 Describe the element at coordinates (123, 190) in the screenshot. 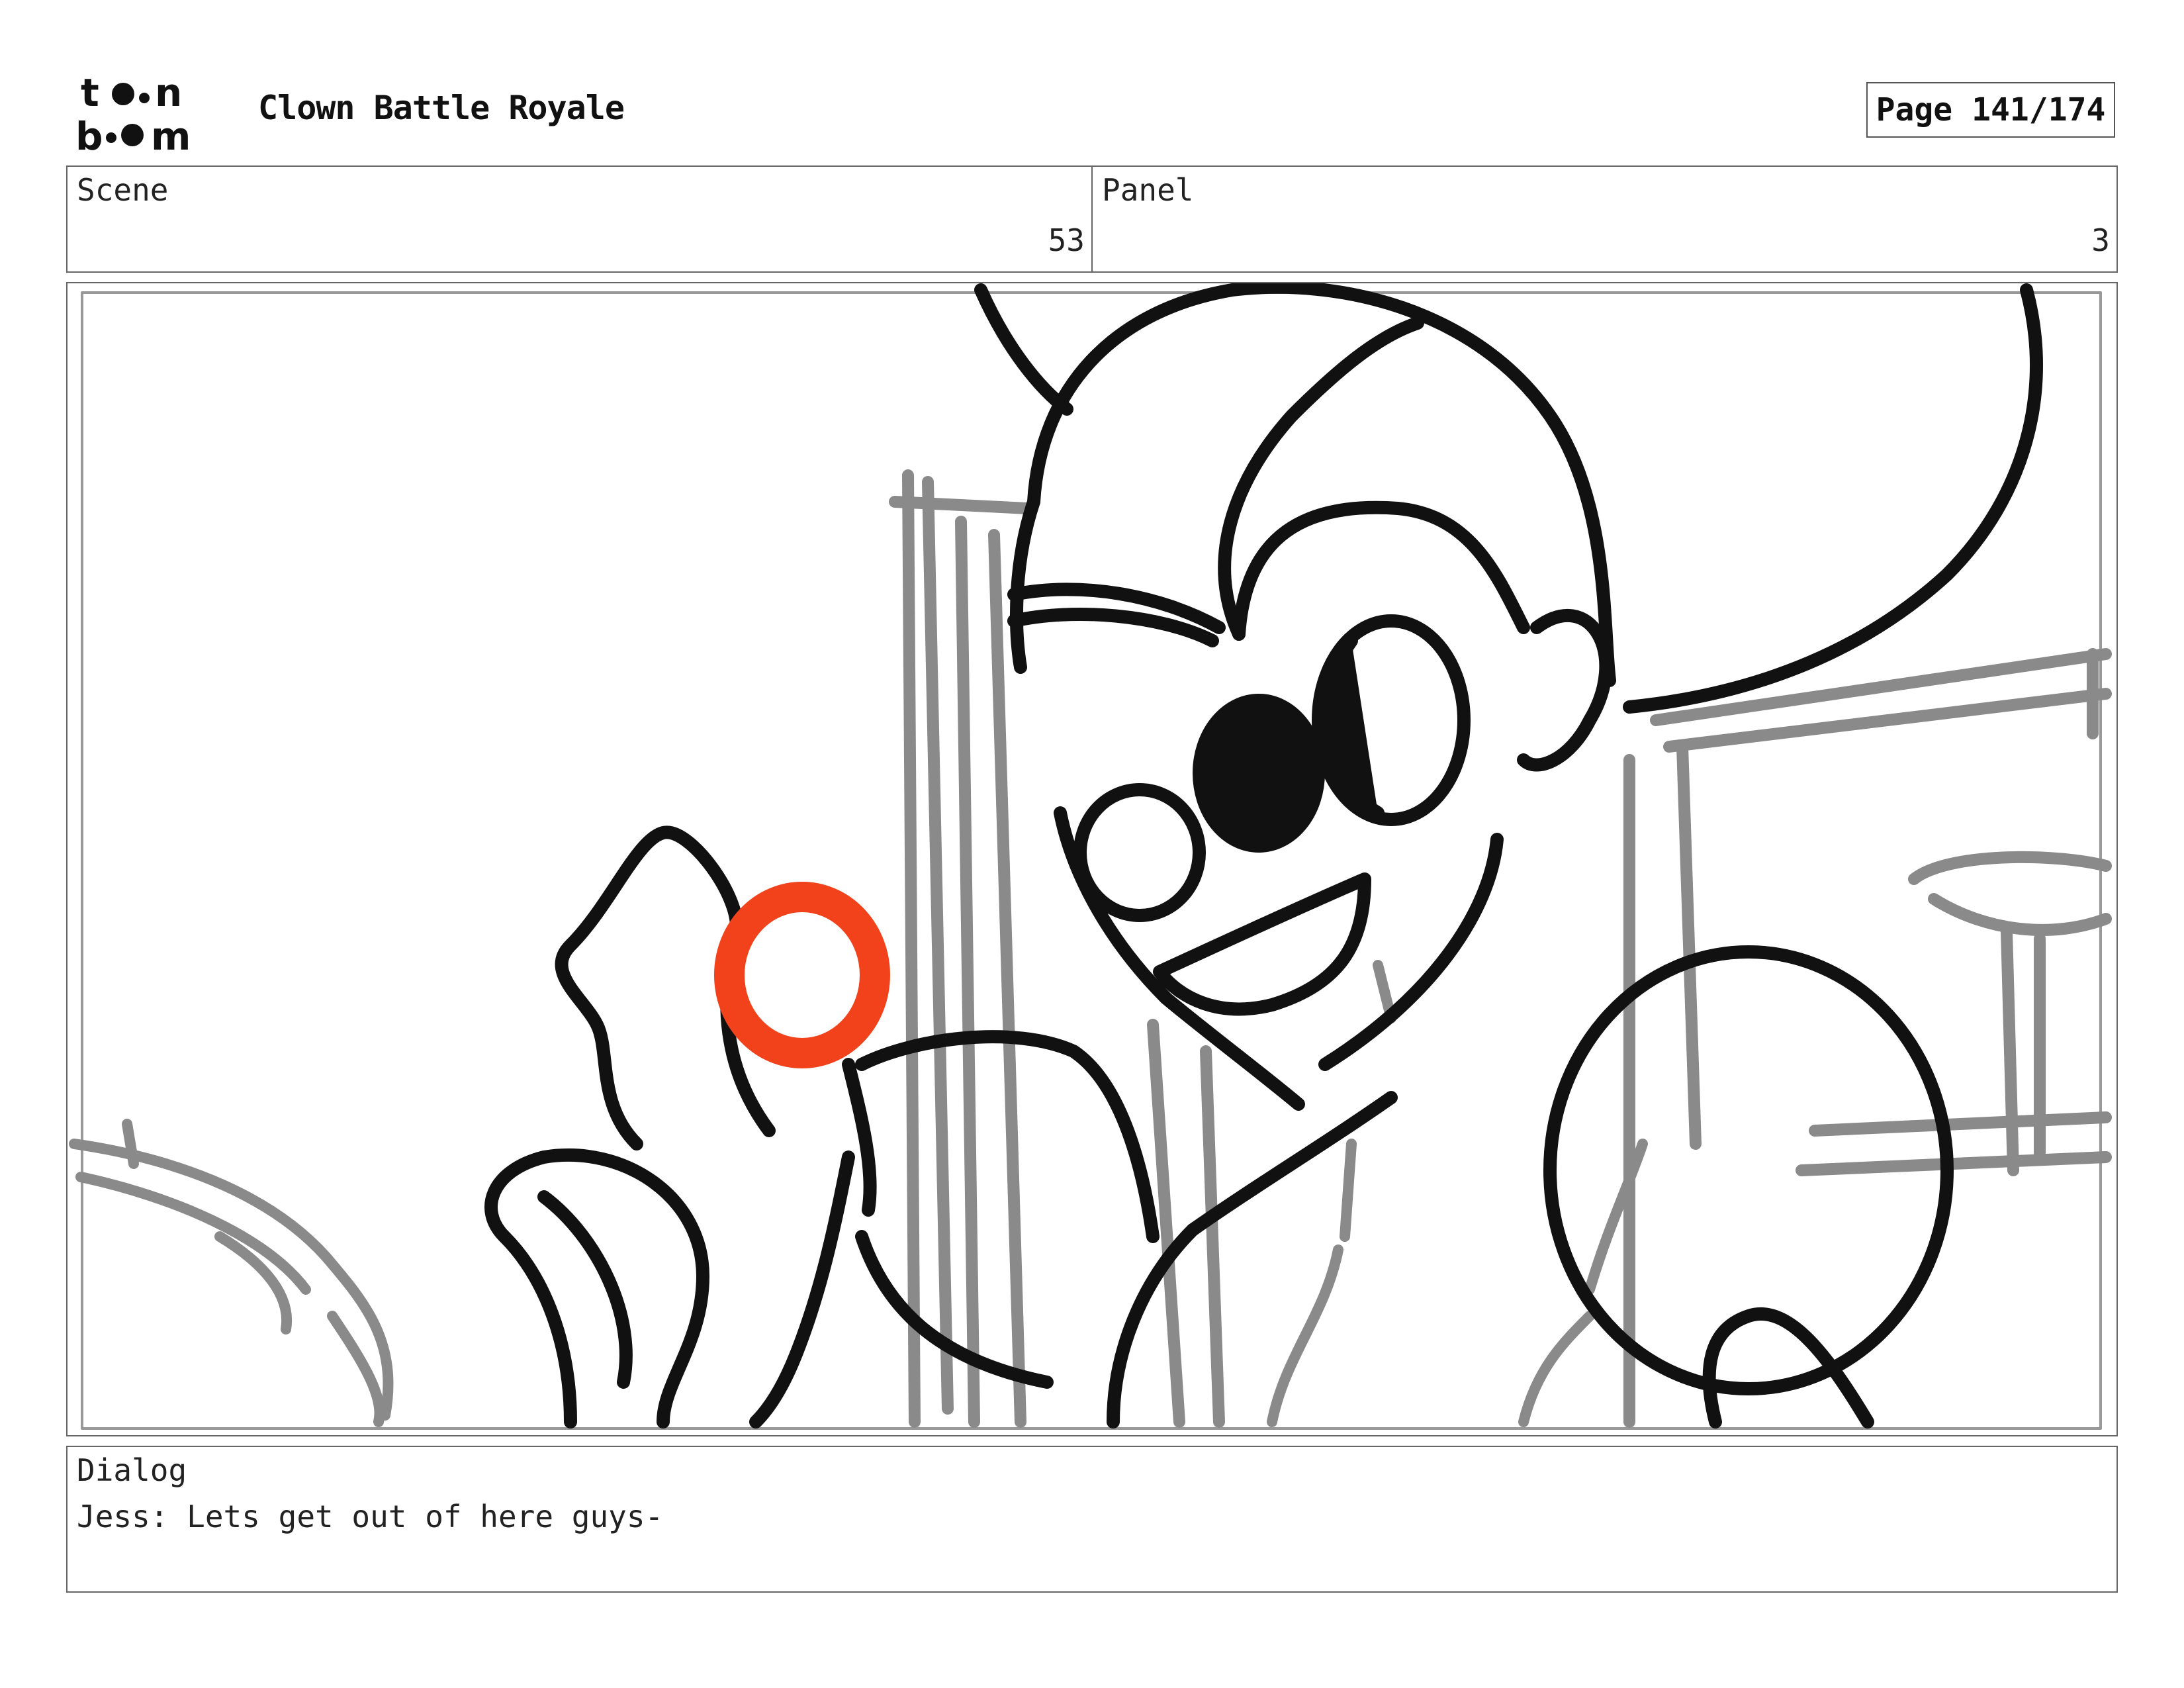

I see `scene-label: Scene` at that location.